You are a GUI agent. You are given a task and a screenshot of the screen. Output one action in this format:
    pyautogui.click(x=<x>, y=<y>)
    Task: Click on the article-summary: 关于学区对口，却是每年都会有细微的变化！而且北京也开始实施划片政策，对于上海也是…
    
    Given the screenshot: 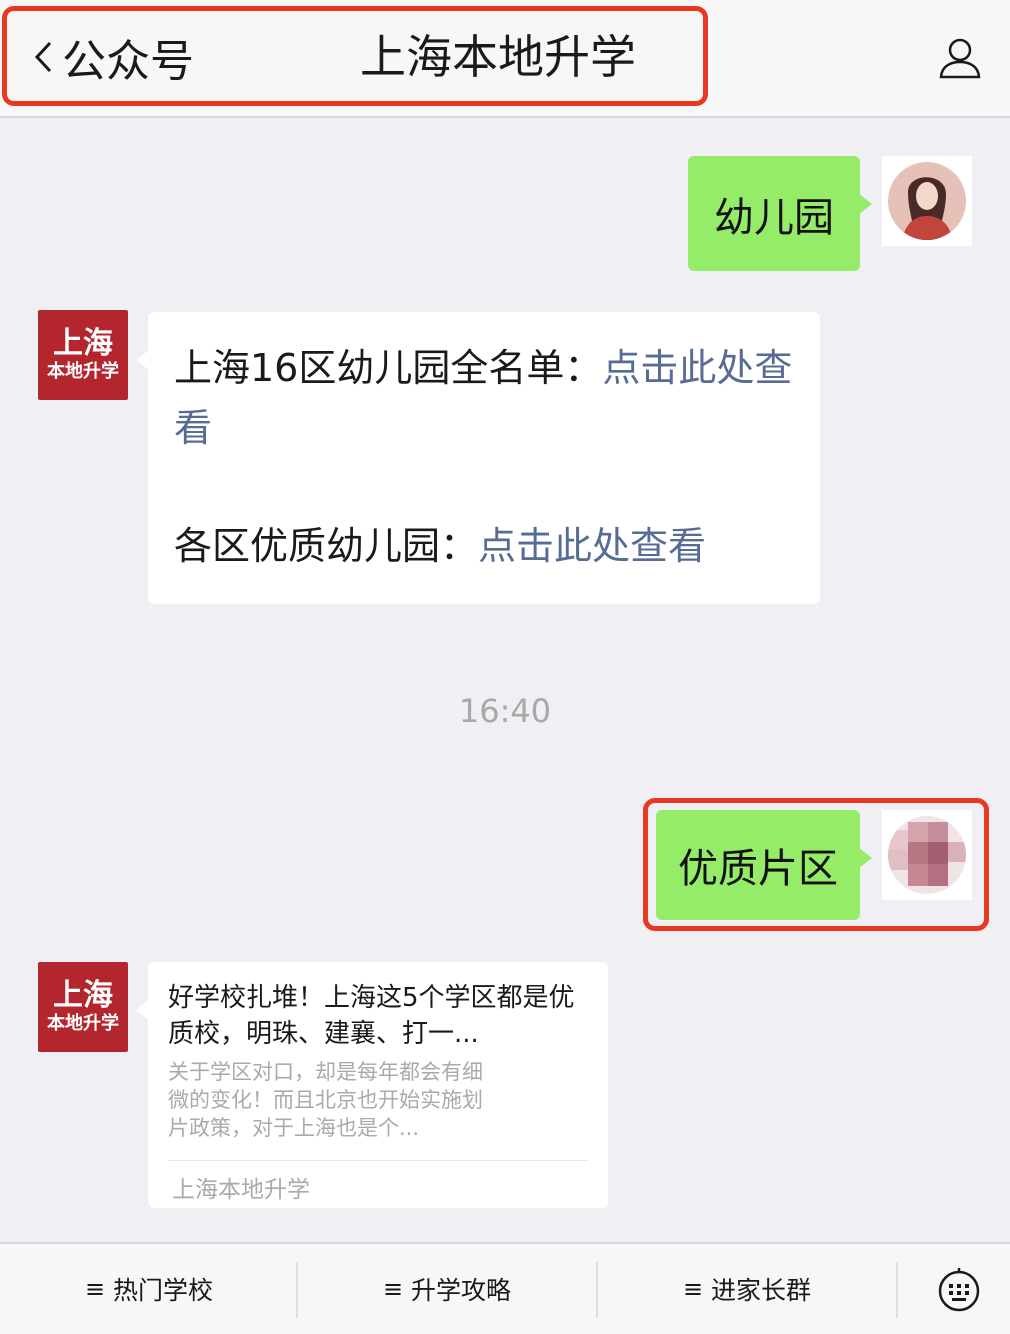 What is the action you would take?
    pyautogui.click(x=325, y=1100)
    